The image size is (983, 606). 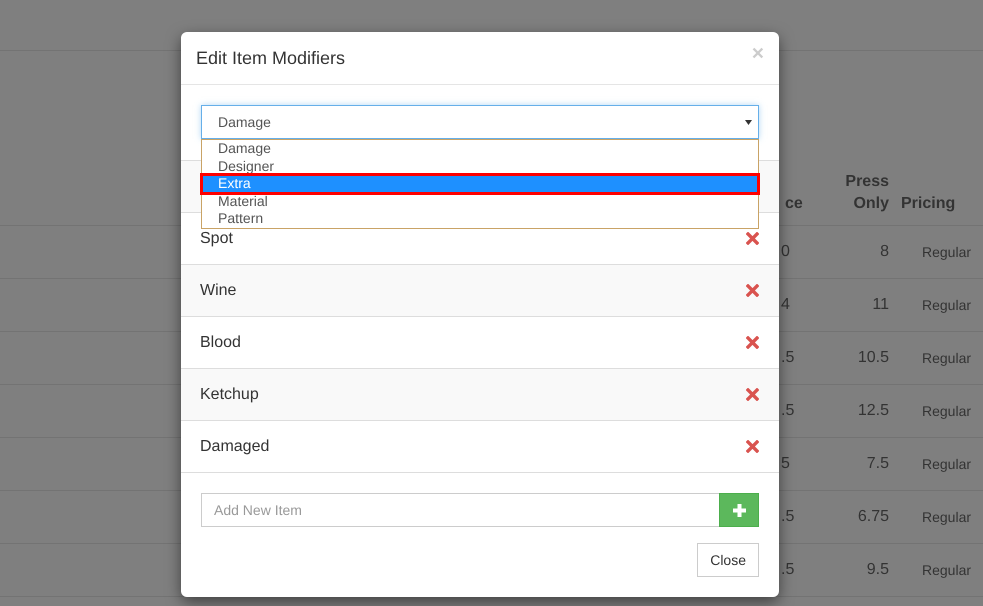 I want to click on table-cell: 11, so click(x=880, y=305).